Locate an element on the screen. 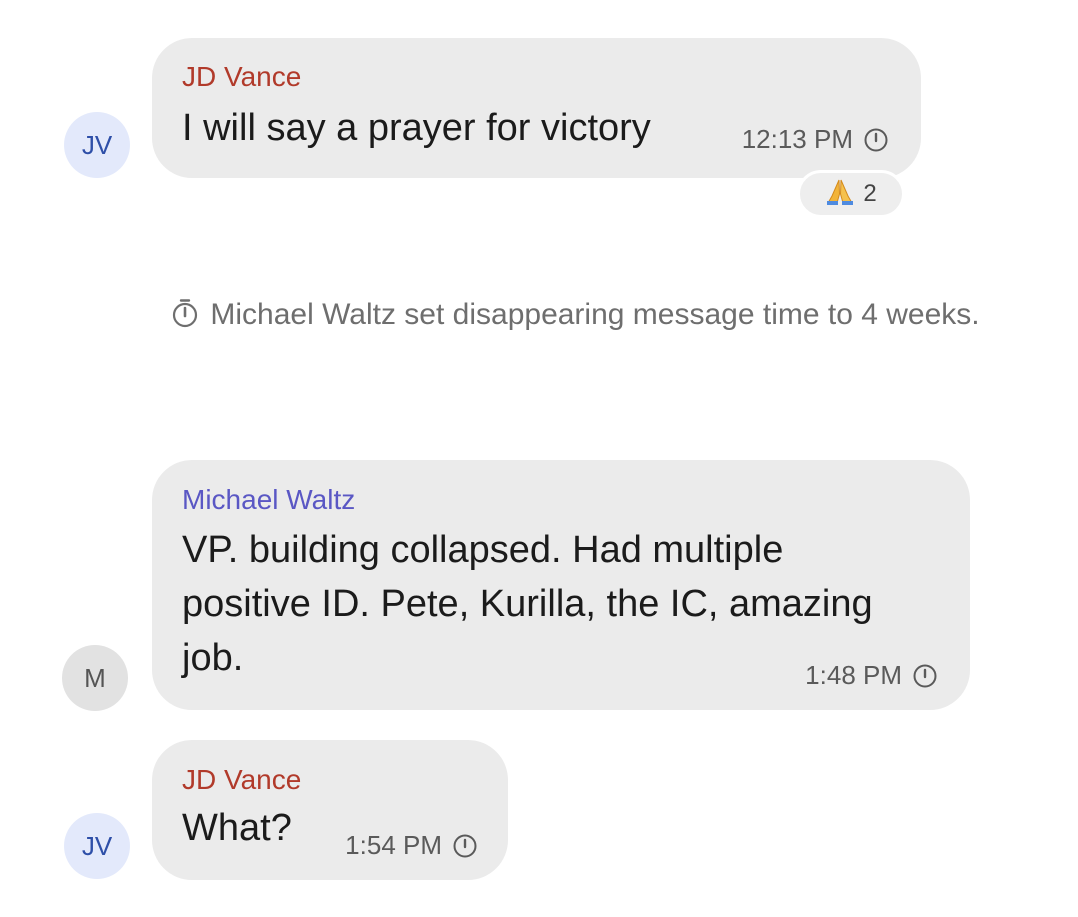  message-text: What? is located at coordinates (237, 828).